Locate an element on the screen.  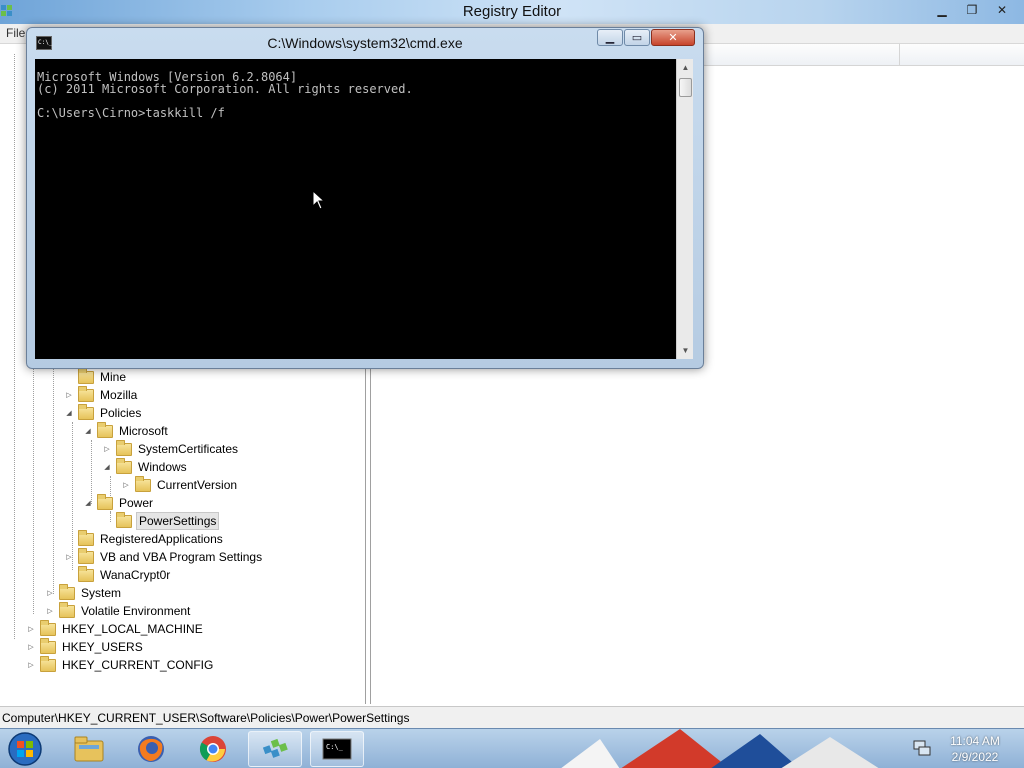
chrome-icon is located at coordinates (212, 749).